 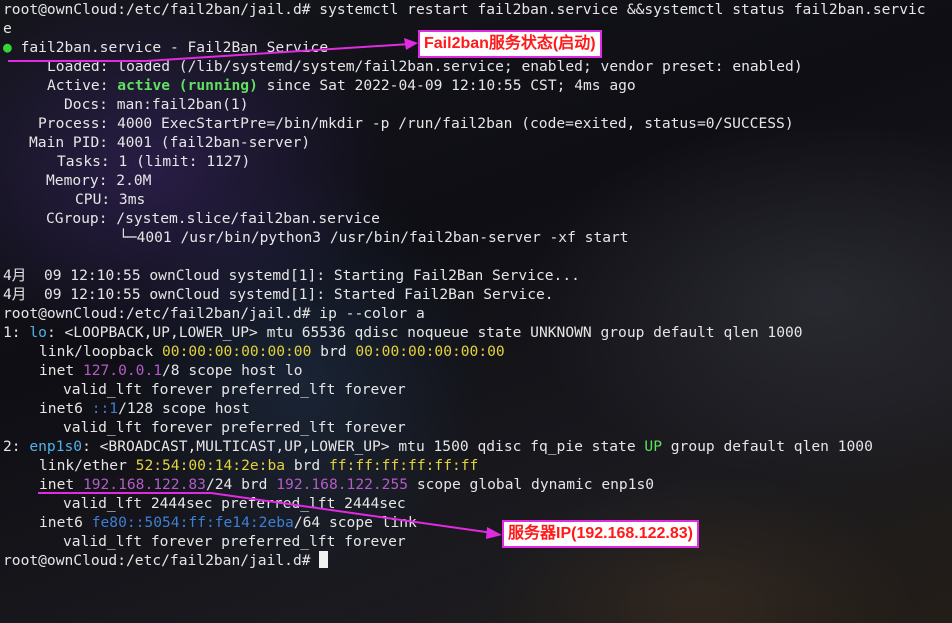 I want to click on iface-index: 1:, so click(x=16, y=332).